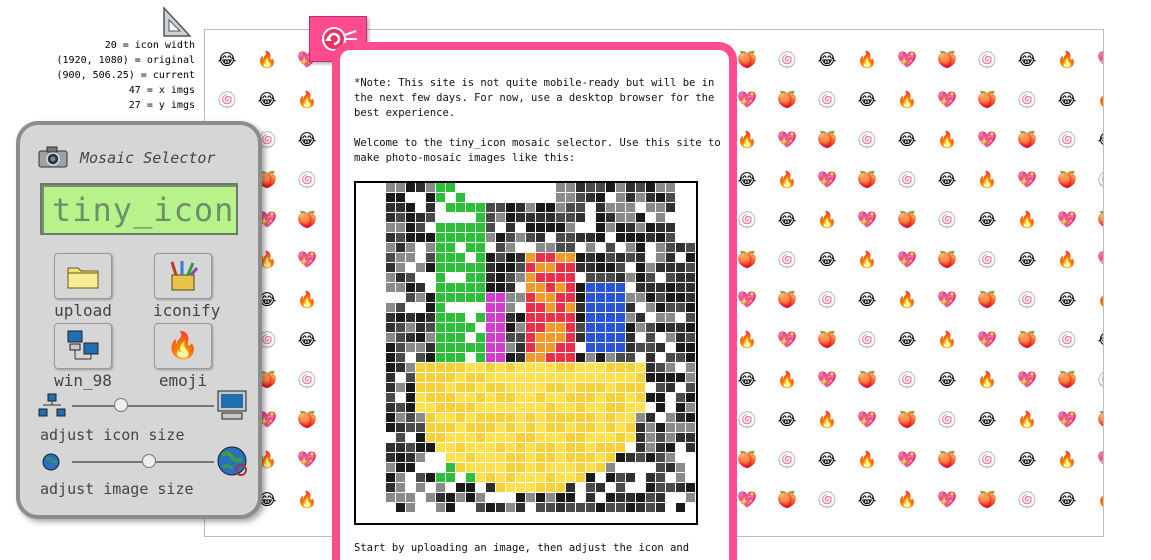 This screenshot has width=1151, height=560. I want to click on iconify-button: iconify, so click(186, 286).